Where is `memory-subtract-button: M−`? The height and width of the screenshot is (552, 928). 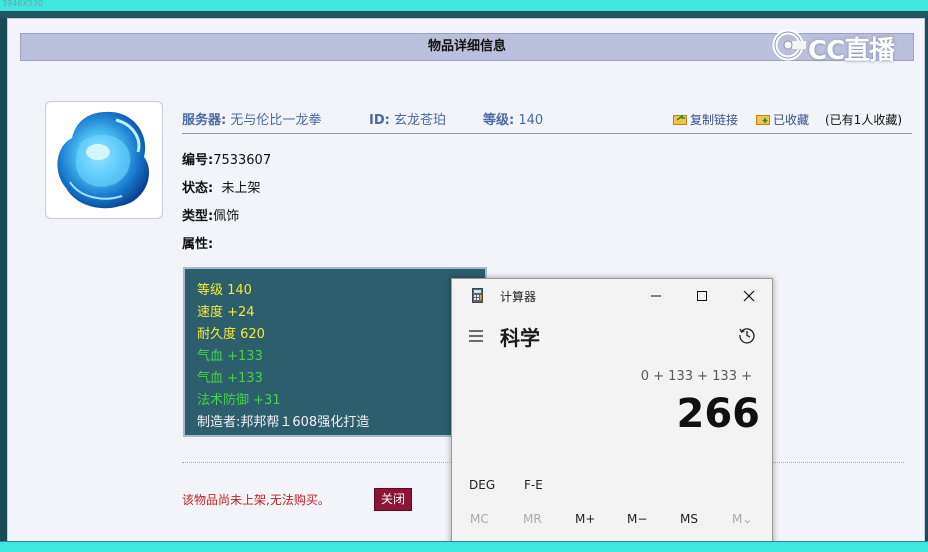
memory-subtract-button: M− is located at coordinates (637, 519).